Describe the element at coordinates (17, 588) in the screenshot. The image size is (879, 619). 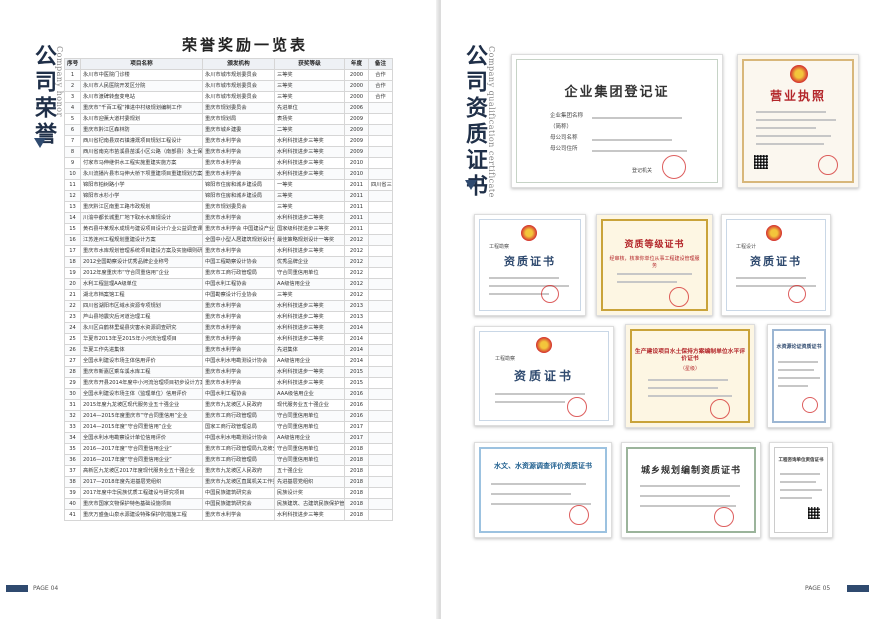
I see `page-tag` at that location.